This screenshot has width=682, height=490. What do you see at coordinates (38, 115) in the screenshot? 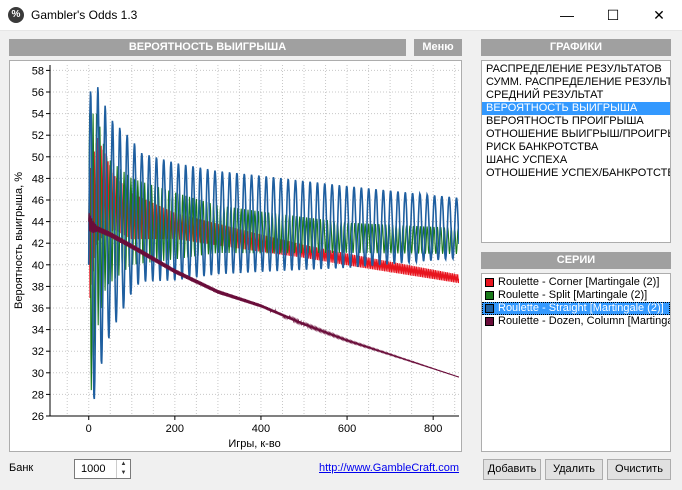
I see `y-tick-label: 54` at bounding box center [38, 115].